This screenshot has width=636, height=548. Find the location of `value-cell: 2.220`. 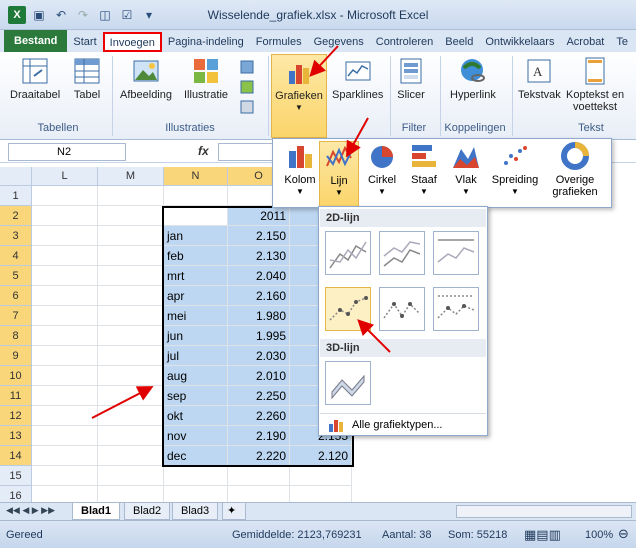

value-cell: 2.220 is located at coordinates (259, 456).